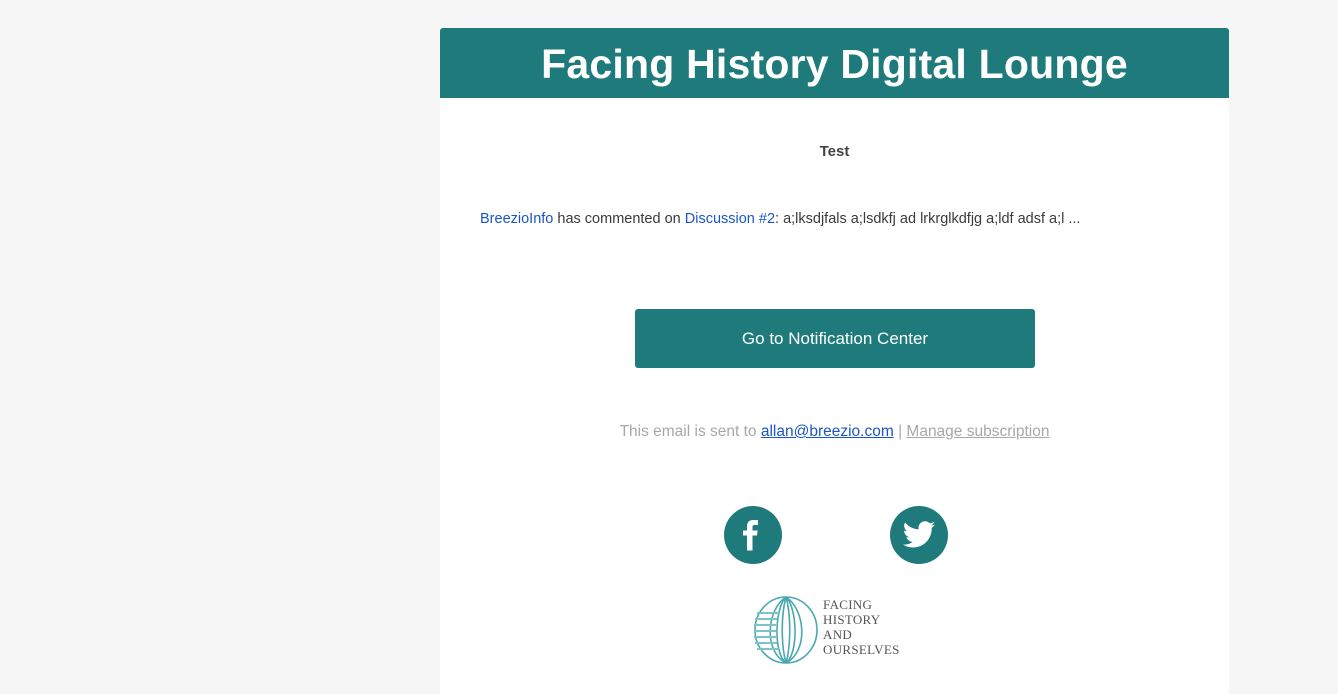  I want to click on manage-subscription-link: Manage subscription, so click(977, 431).